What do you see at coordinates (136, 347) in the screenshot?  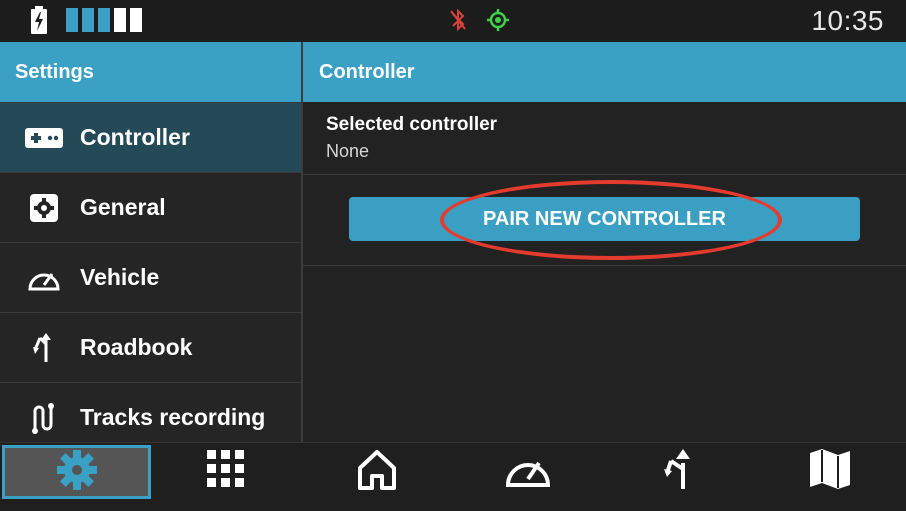 I see `sidebar-item-label: Roadbook` at bounding box center [136, 347].